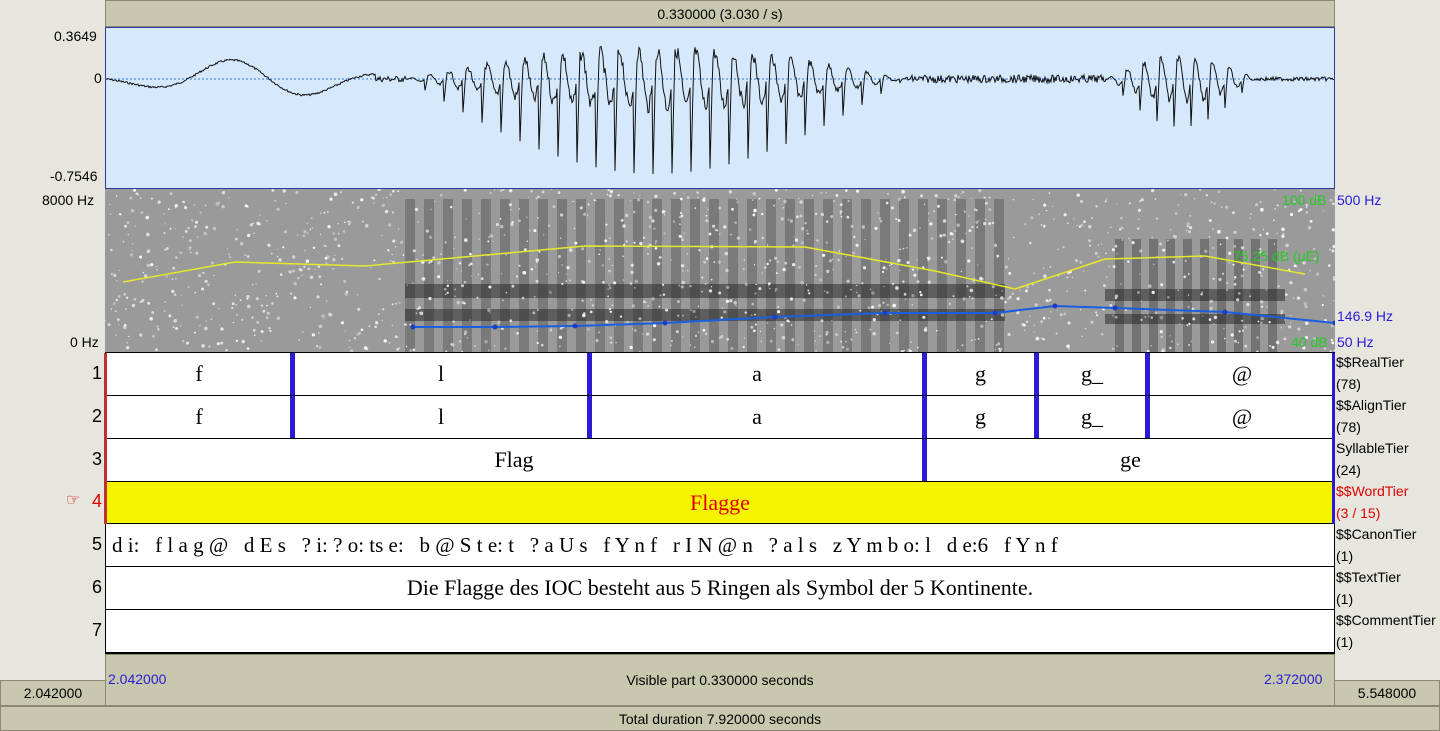 The width and height of the screenshot is (1440, 731). Describe the element at coordinates (720, 718) in the screenshot. I see `total-duration-bar: Total duration 7.920000 seconds` at that location.